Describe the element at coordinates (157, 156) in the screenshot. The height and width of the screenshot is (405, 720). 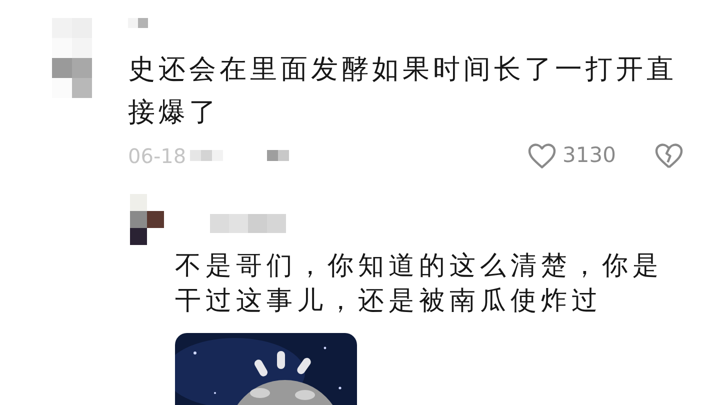
I see `comment-date: 06-18` at that location.